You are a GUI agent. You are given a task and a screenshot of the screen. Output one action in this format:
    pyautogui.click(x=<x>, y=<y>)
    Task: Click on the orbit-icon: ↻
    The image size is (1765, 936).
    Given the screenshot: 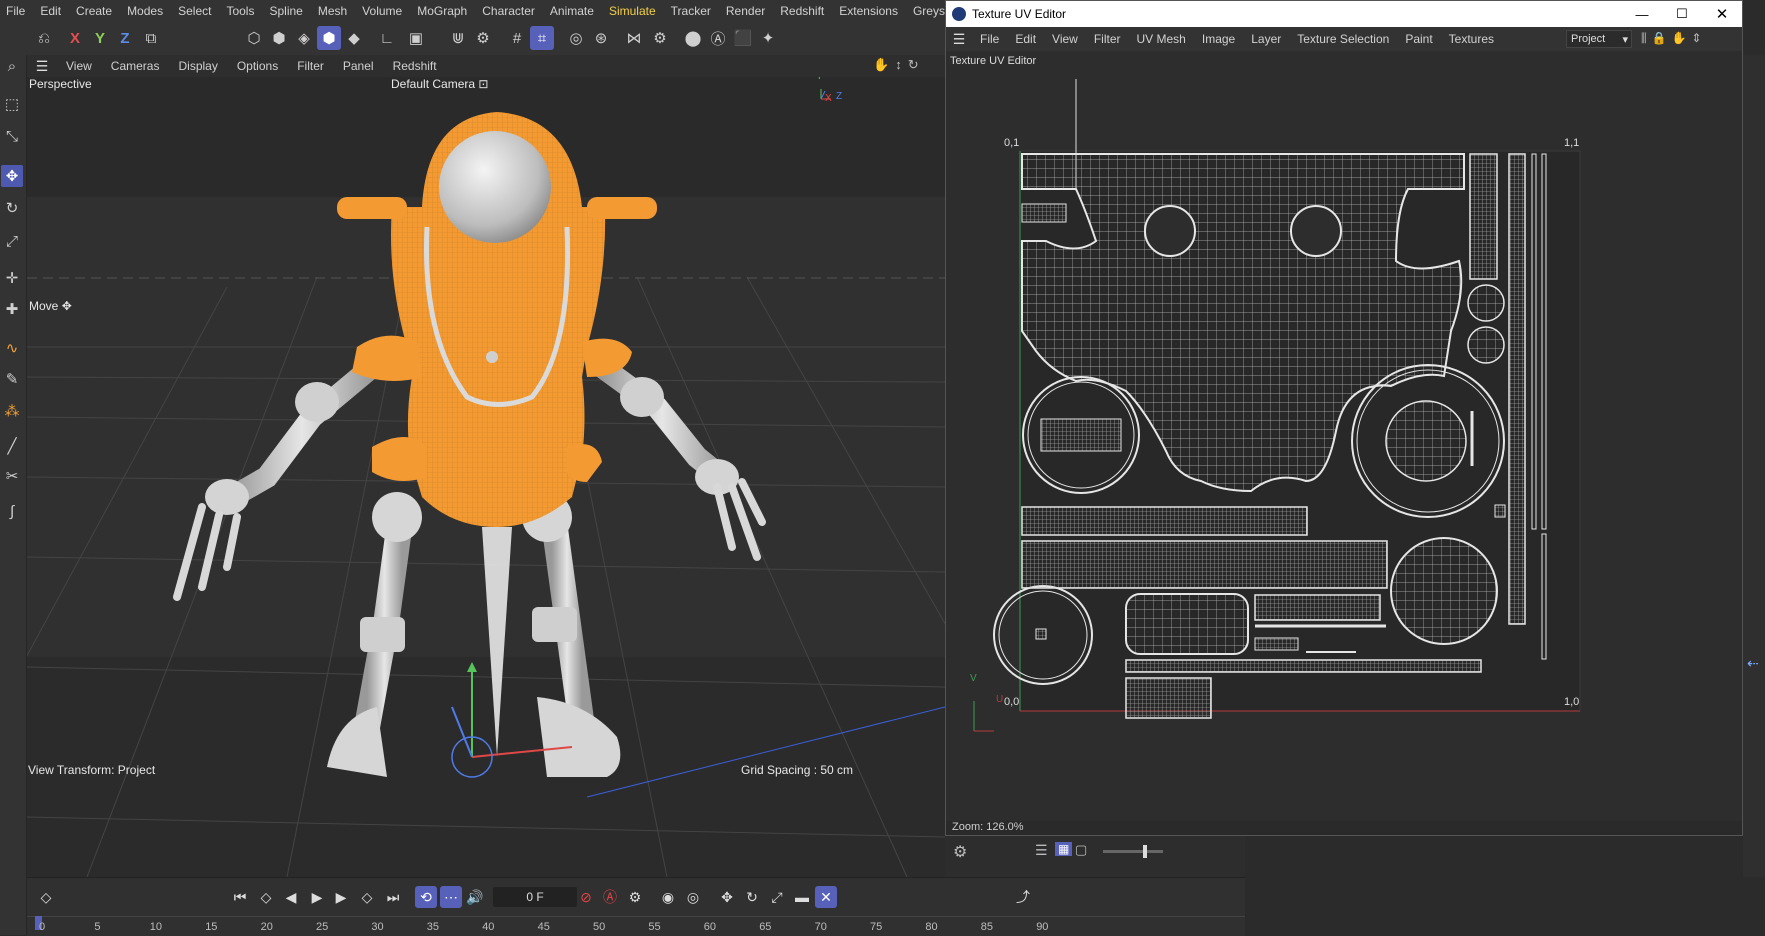 What is the action you would take?
    pyautogui.click(x=913, y=65)
    